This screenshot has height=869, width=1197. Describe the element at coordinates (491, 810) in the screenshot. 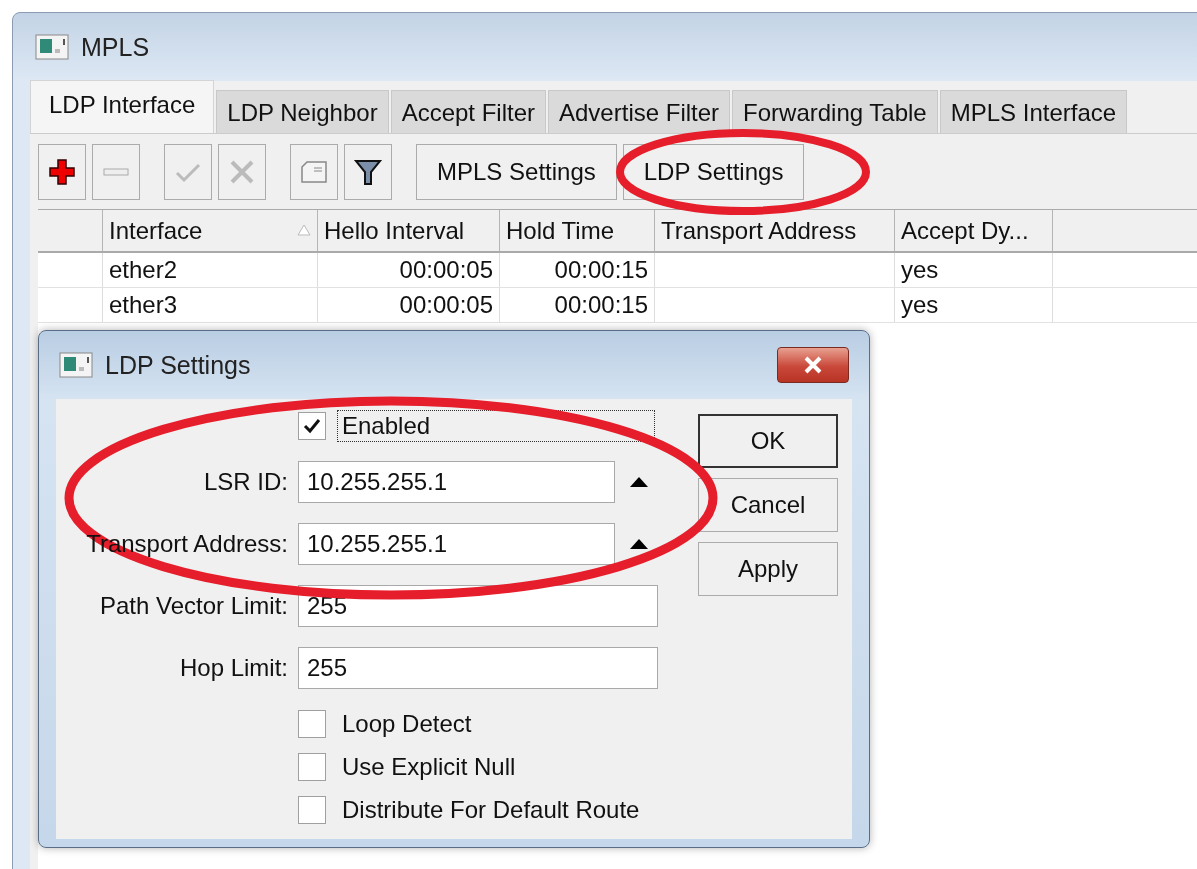

I see `checkbox-label: Distribute For Default Route` at that location.